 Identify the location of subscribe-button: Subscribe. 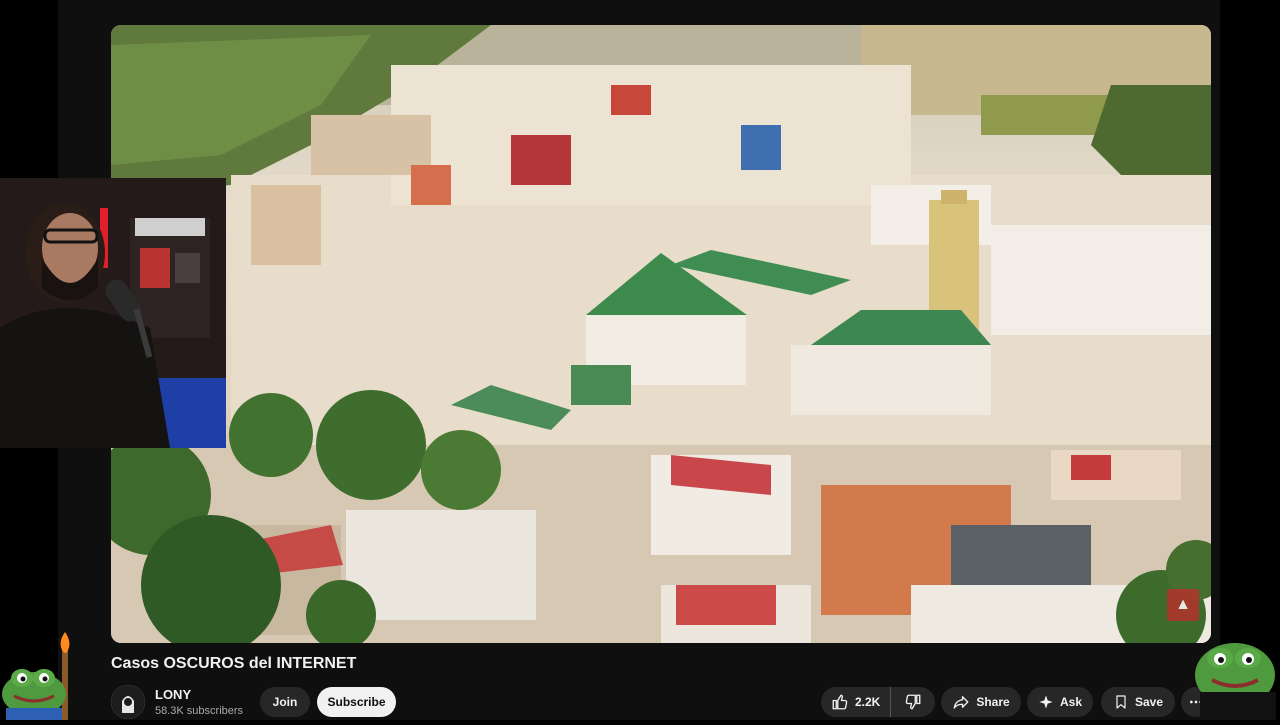
(356, 702).